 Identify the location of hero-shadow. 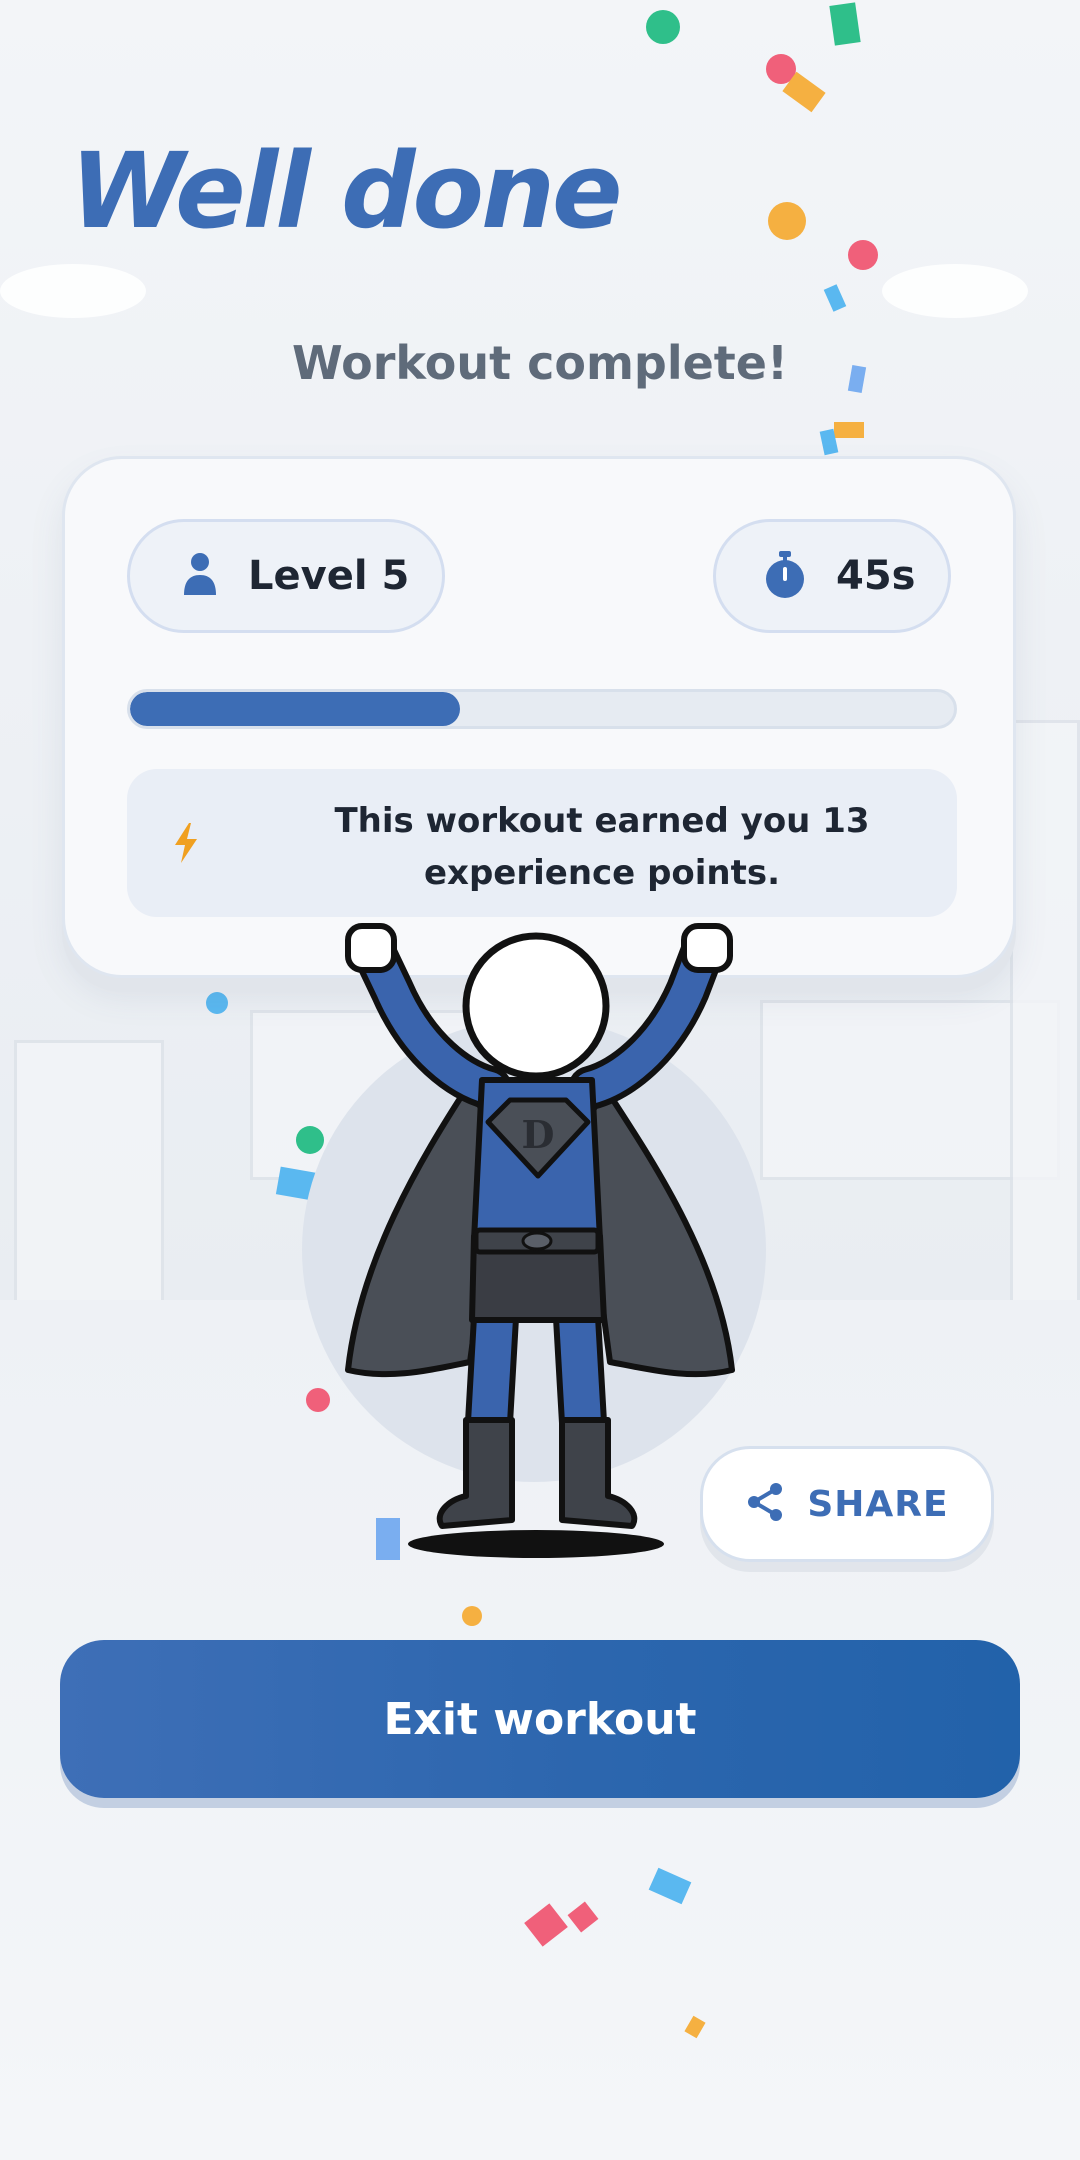
(536, 1544).